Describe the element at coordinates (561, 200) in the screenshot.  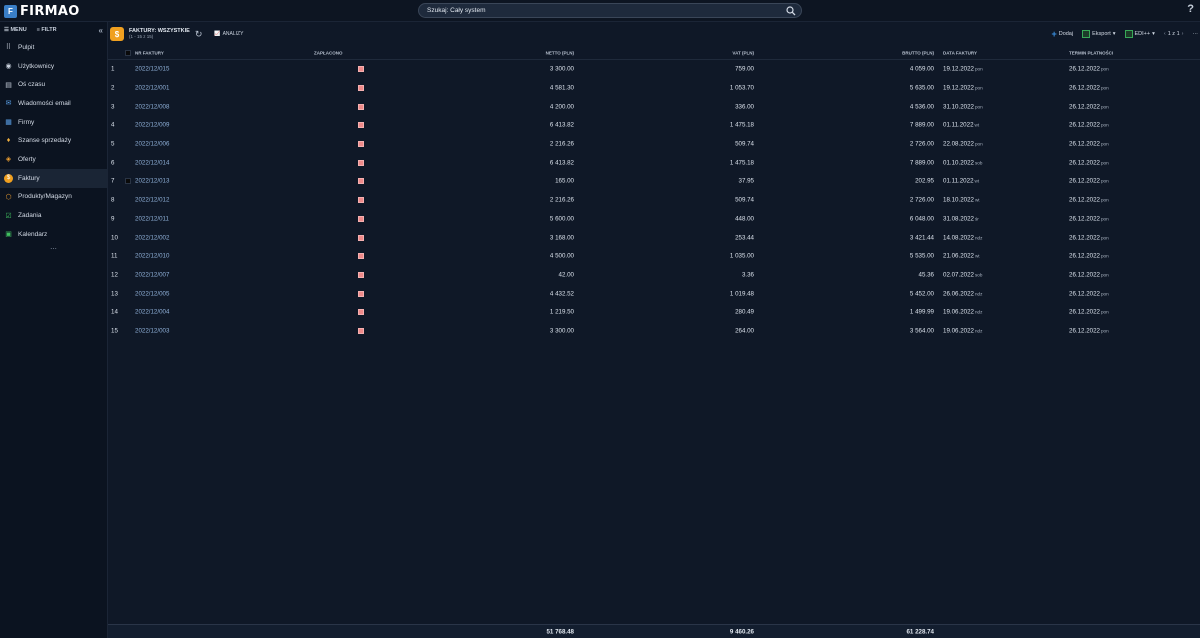
I see `netto-value: 2 216.26` at that location.